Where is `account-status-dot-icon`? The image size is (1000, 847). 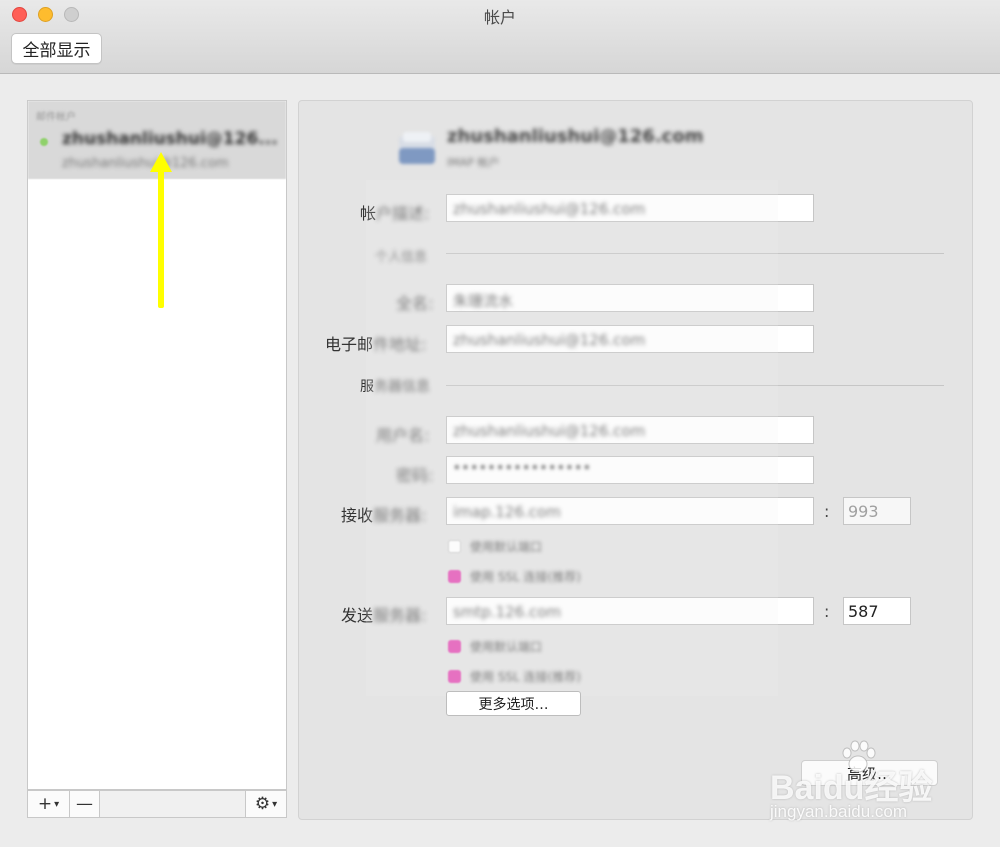
account-status-dot-icon is located at coordinates (44, 142).